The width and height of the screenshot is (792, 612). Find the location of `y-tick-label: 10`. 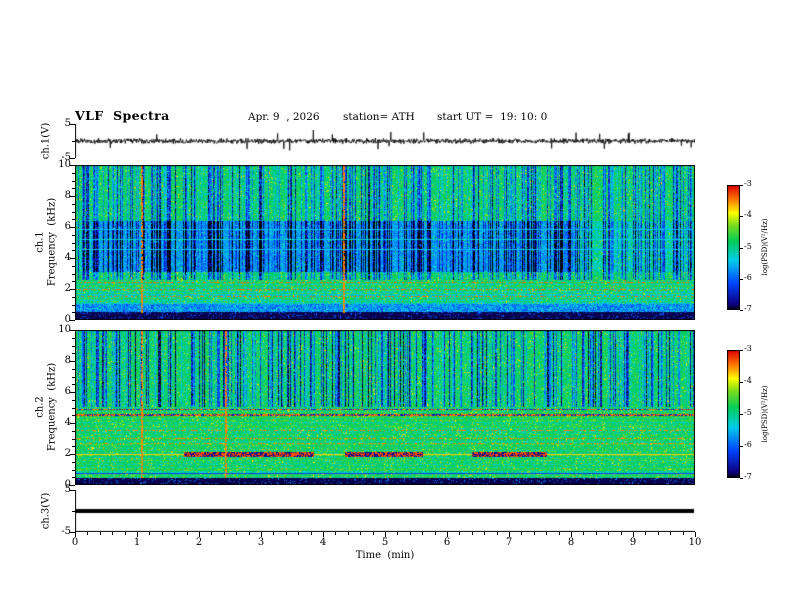

y-tick-label: 10 is located at coordinates (64, 329).